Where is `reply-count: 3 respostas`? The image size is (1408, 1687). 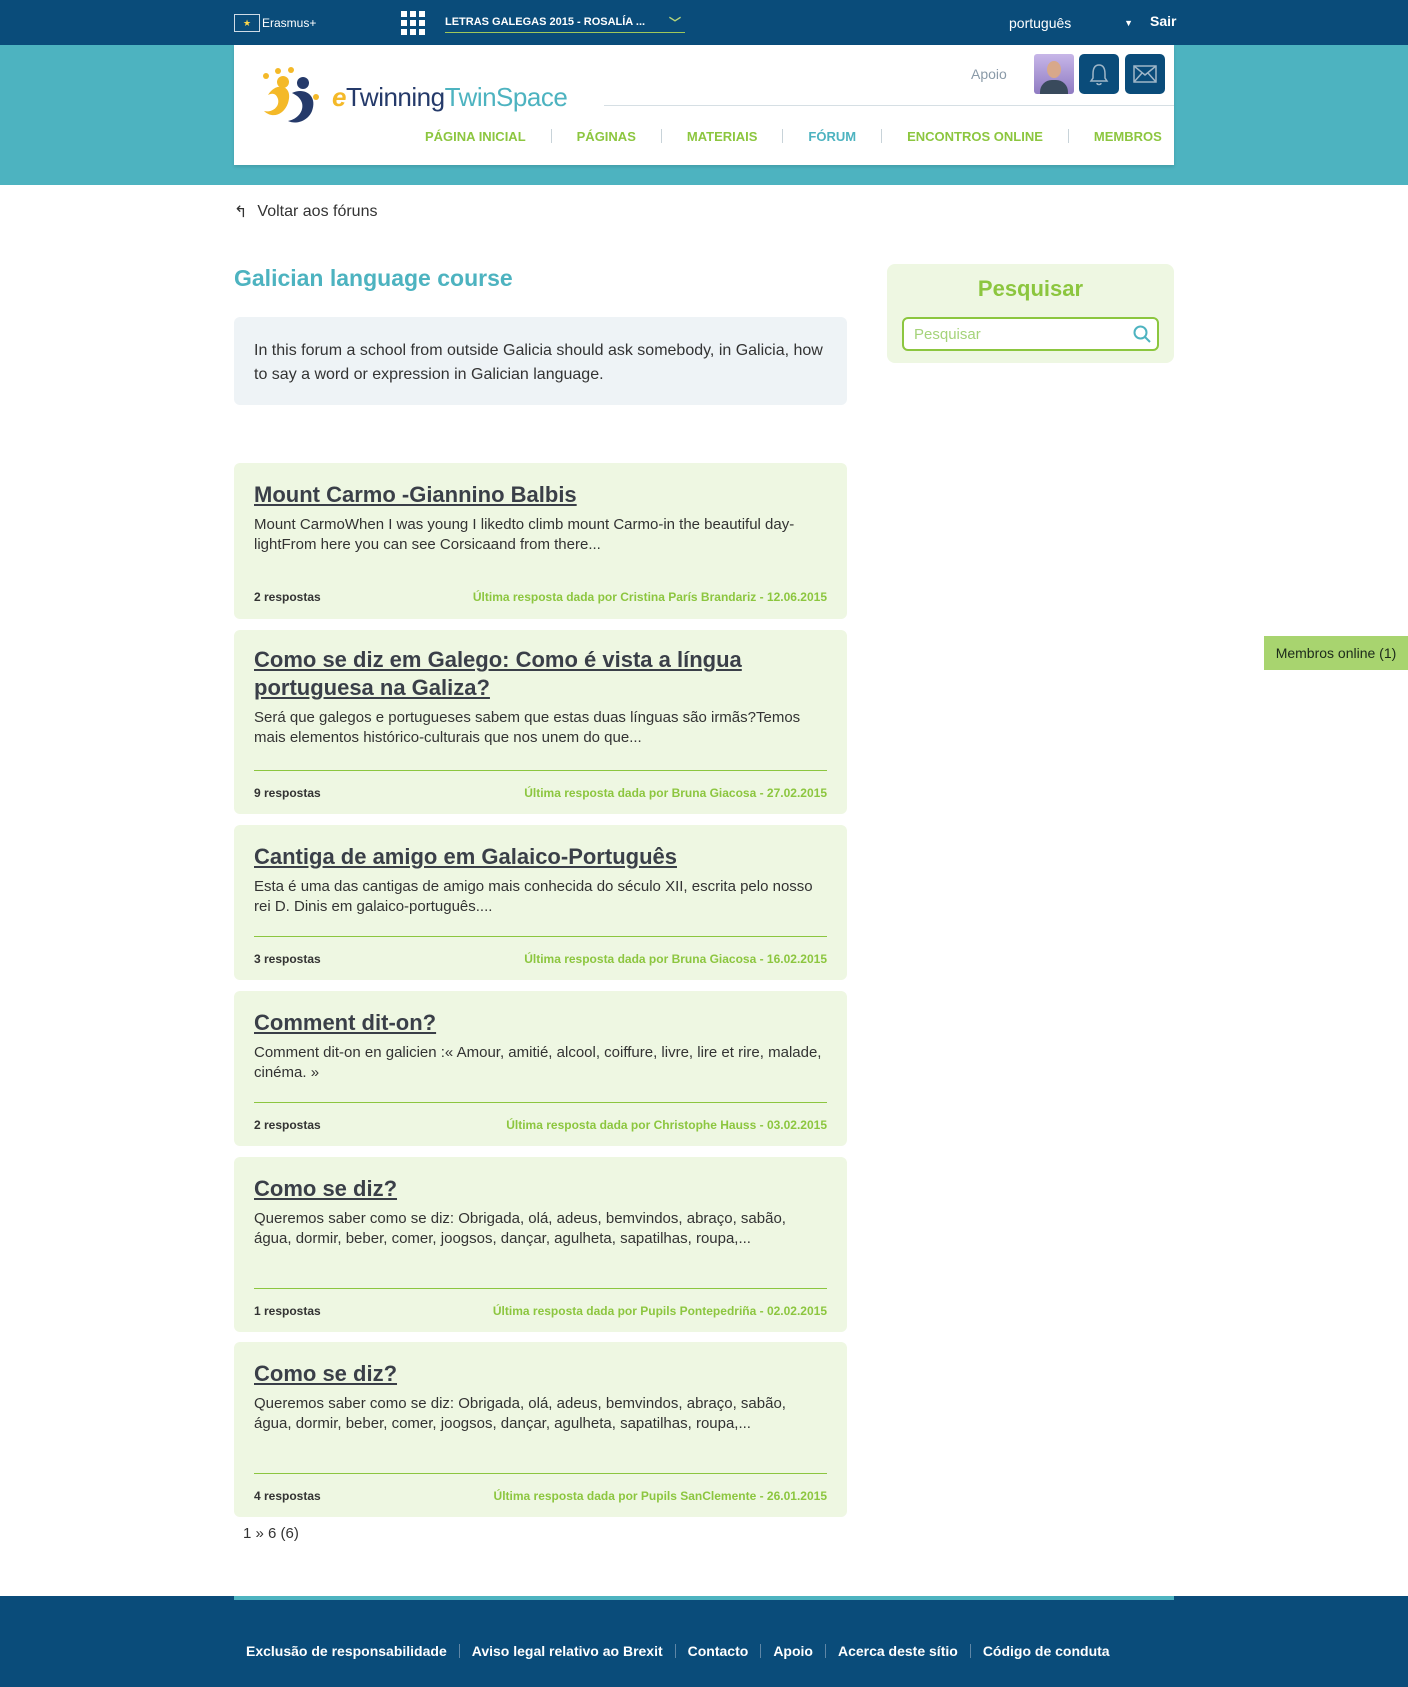 reply-count: 3 respostas is located at coordinates (287, 958).